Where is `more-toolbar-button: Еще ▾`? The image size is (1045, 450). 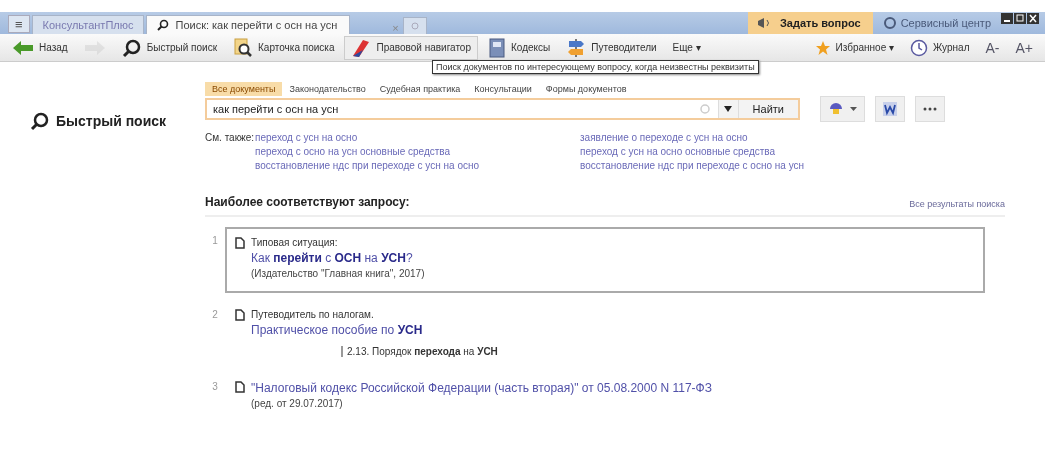 more-toolbar-button: Еще ▾ is located at coordinates (686, 47).